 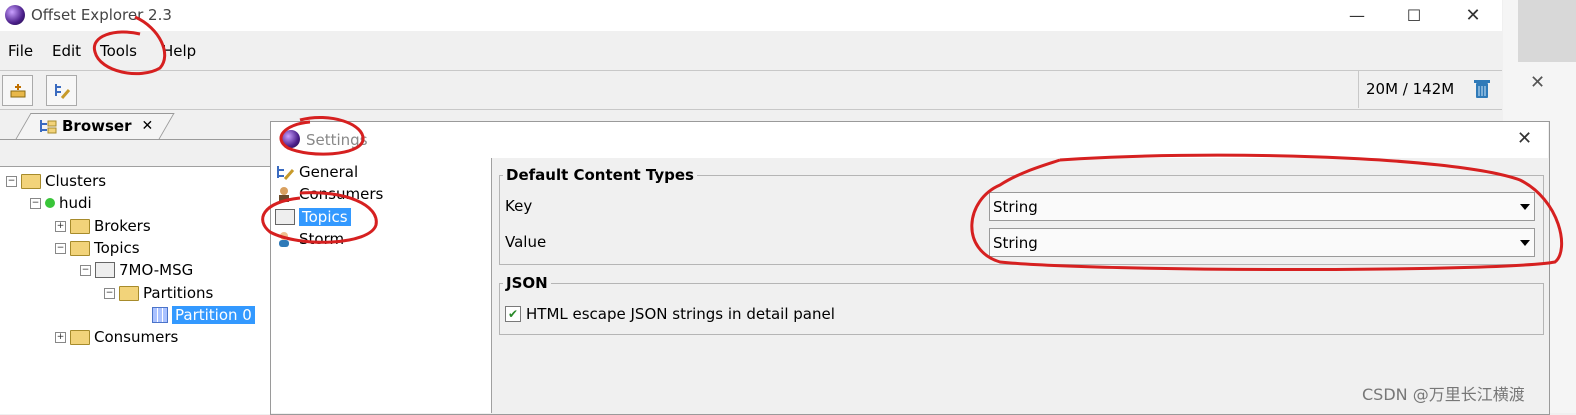 I want to click on annotation-tools, so click(x=129, y=45).